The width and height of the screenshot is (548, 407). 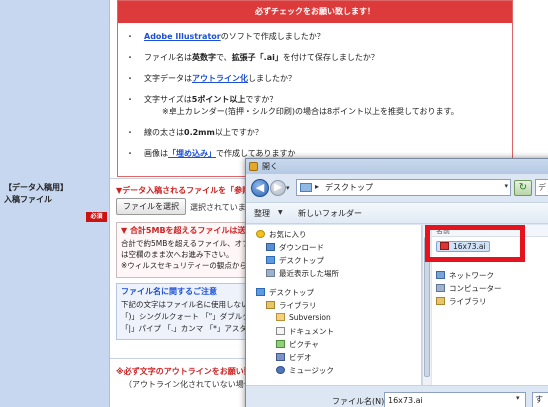 What do you see at coordinates (280, 344) in the screenshot?
I see `pictures-icon` at bounding box center [280, 344].